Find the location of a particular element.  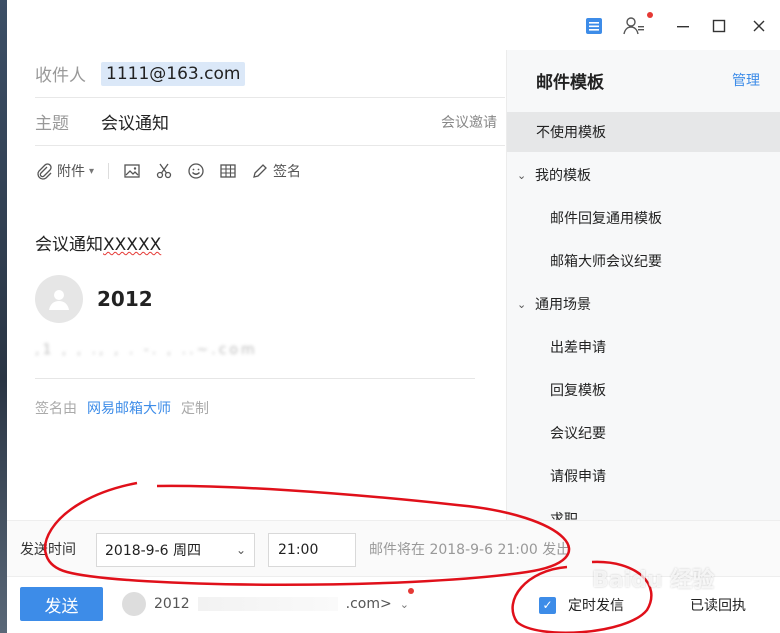

template-panel-title: 邮件模板 is located at coordinates (570, 83).